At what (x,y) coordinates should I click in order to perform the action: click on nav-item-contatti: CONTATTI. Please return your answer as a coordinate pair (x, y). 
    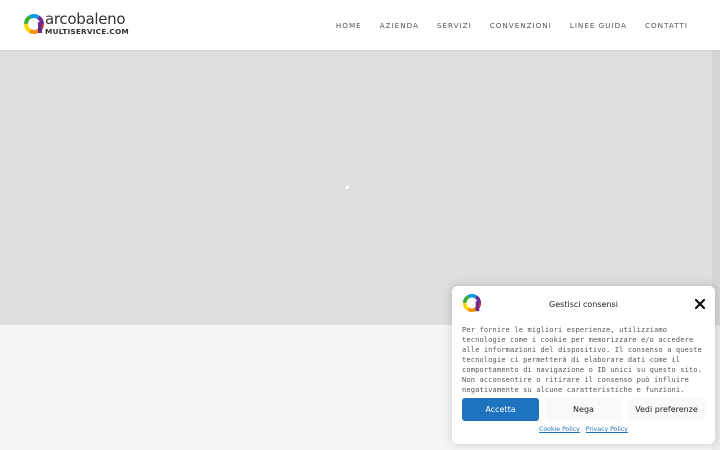
    Looking at the image, I should click on (666, 25).